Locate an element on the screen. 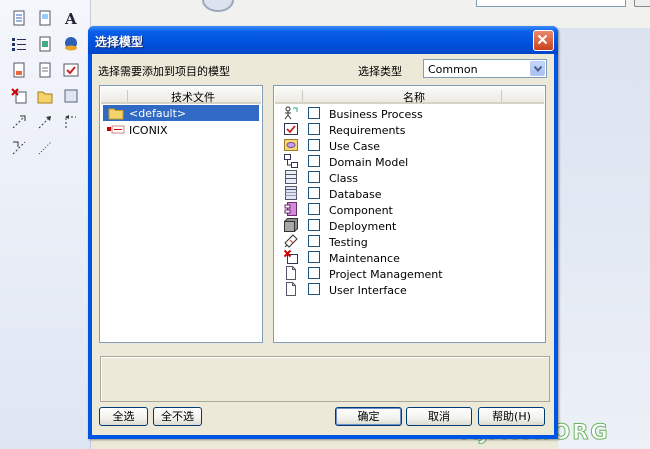 The width and height of the screenshot is (650, 449). technology-files-header: 技术文件 is located at coordinates (181, 95).